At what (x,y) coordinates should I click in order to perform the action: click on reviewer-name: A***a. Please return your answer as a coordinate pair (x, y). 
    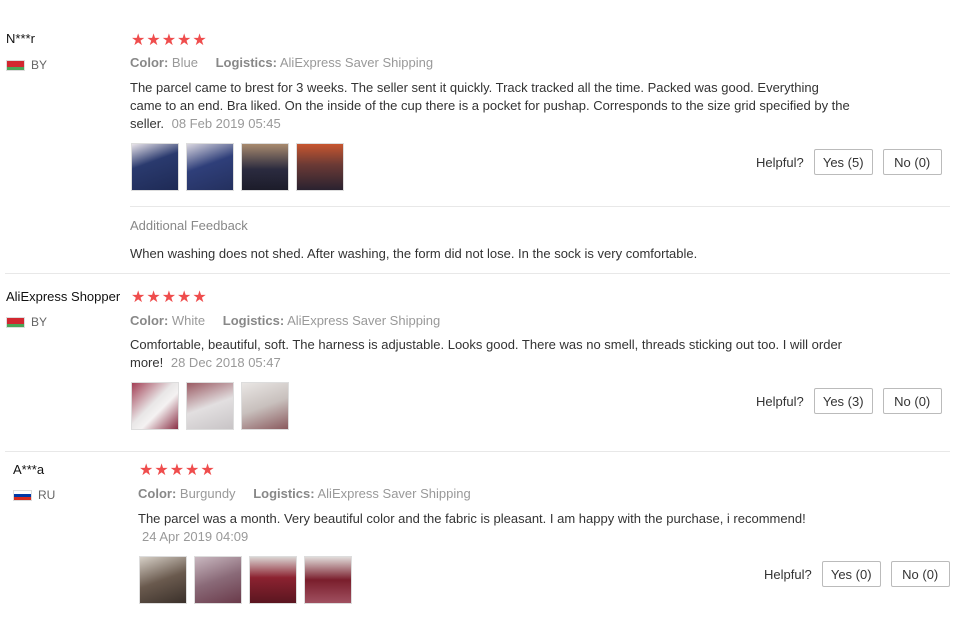
    Looking at the image, I should click on (29, 469).